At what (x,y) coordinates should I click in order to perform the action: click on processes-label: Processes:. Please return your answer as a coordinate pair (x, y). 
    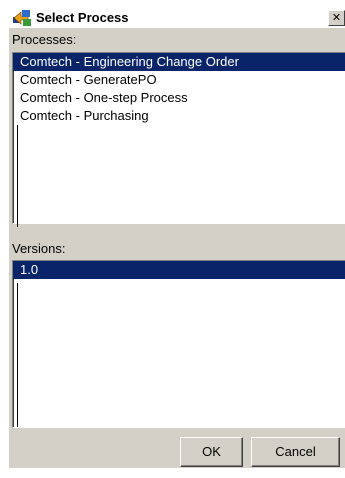
    Looking at the image, I should click on (44, 39).